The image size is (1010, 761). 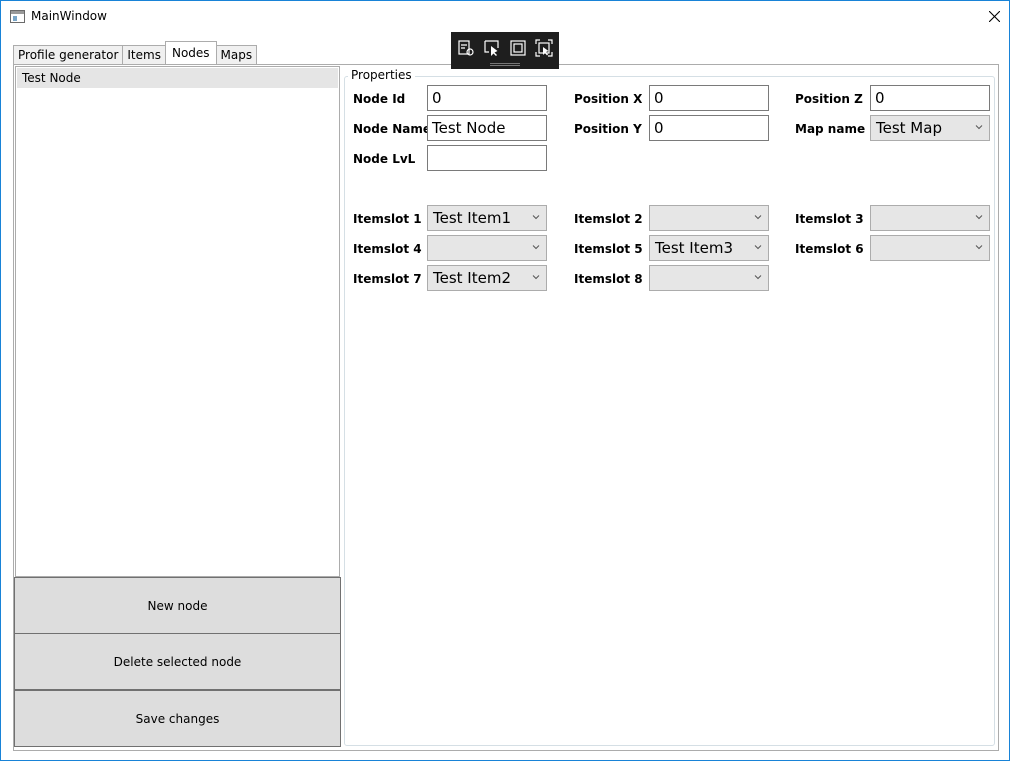 What do you see at coordinates (608, 99) in the screenshot?
I see `position-x-label: Position X` at bounding box center [608, 99].